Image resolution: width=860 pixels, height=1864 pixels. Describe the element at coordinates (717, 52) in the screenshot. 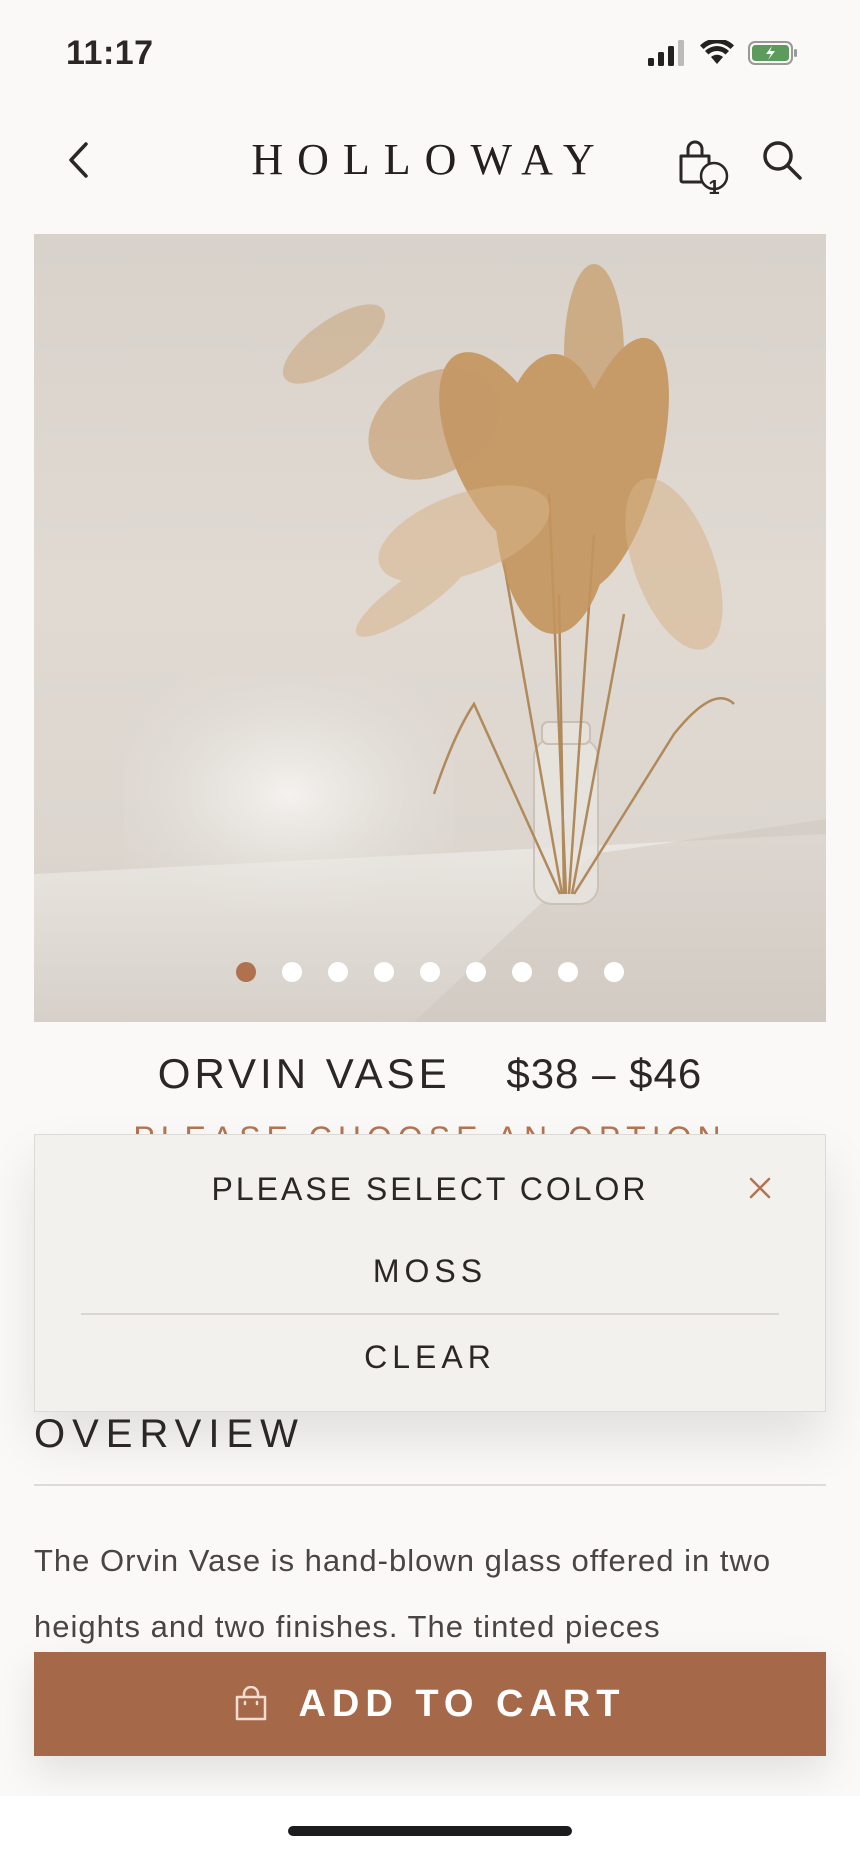

I see `wifi-icon` at that location.